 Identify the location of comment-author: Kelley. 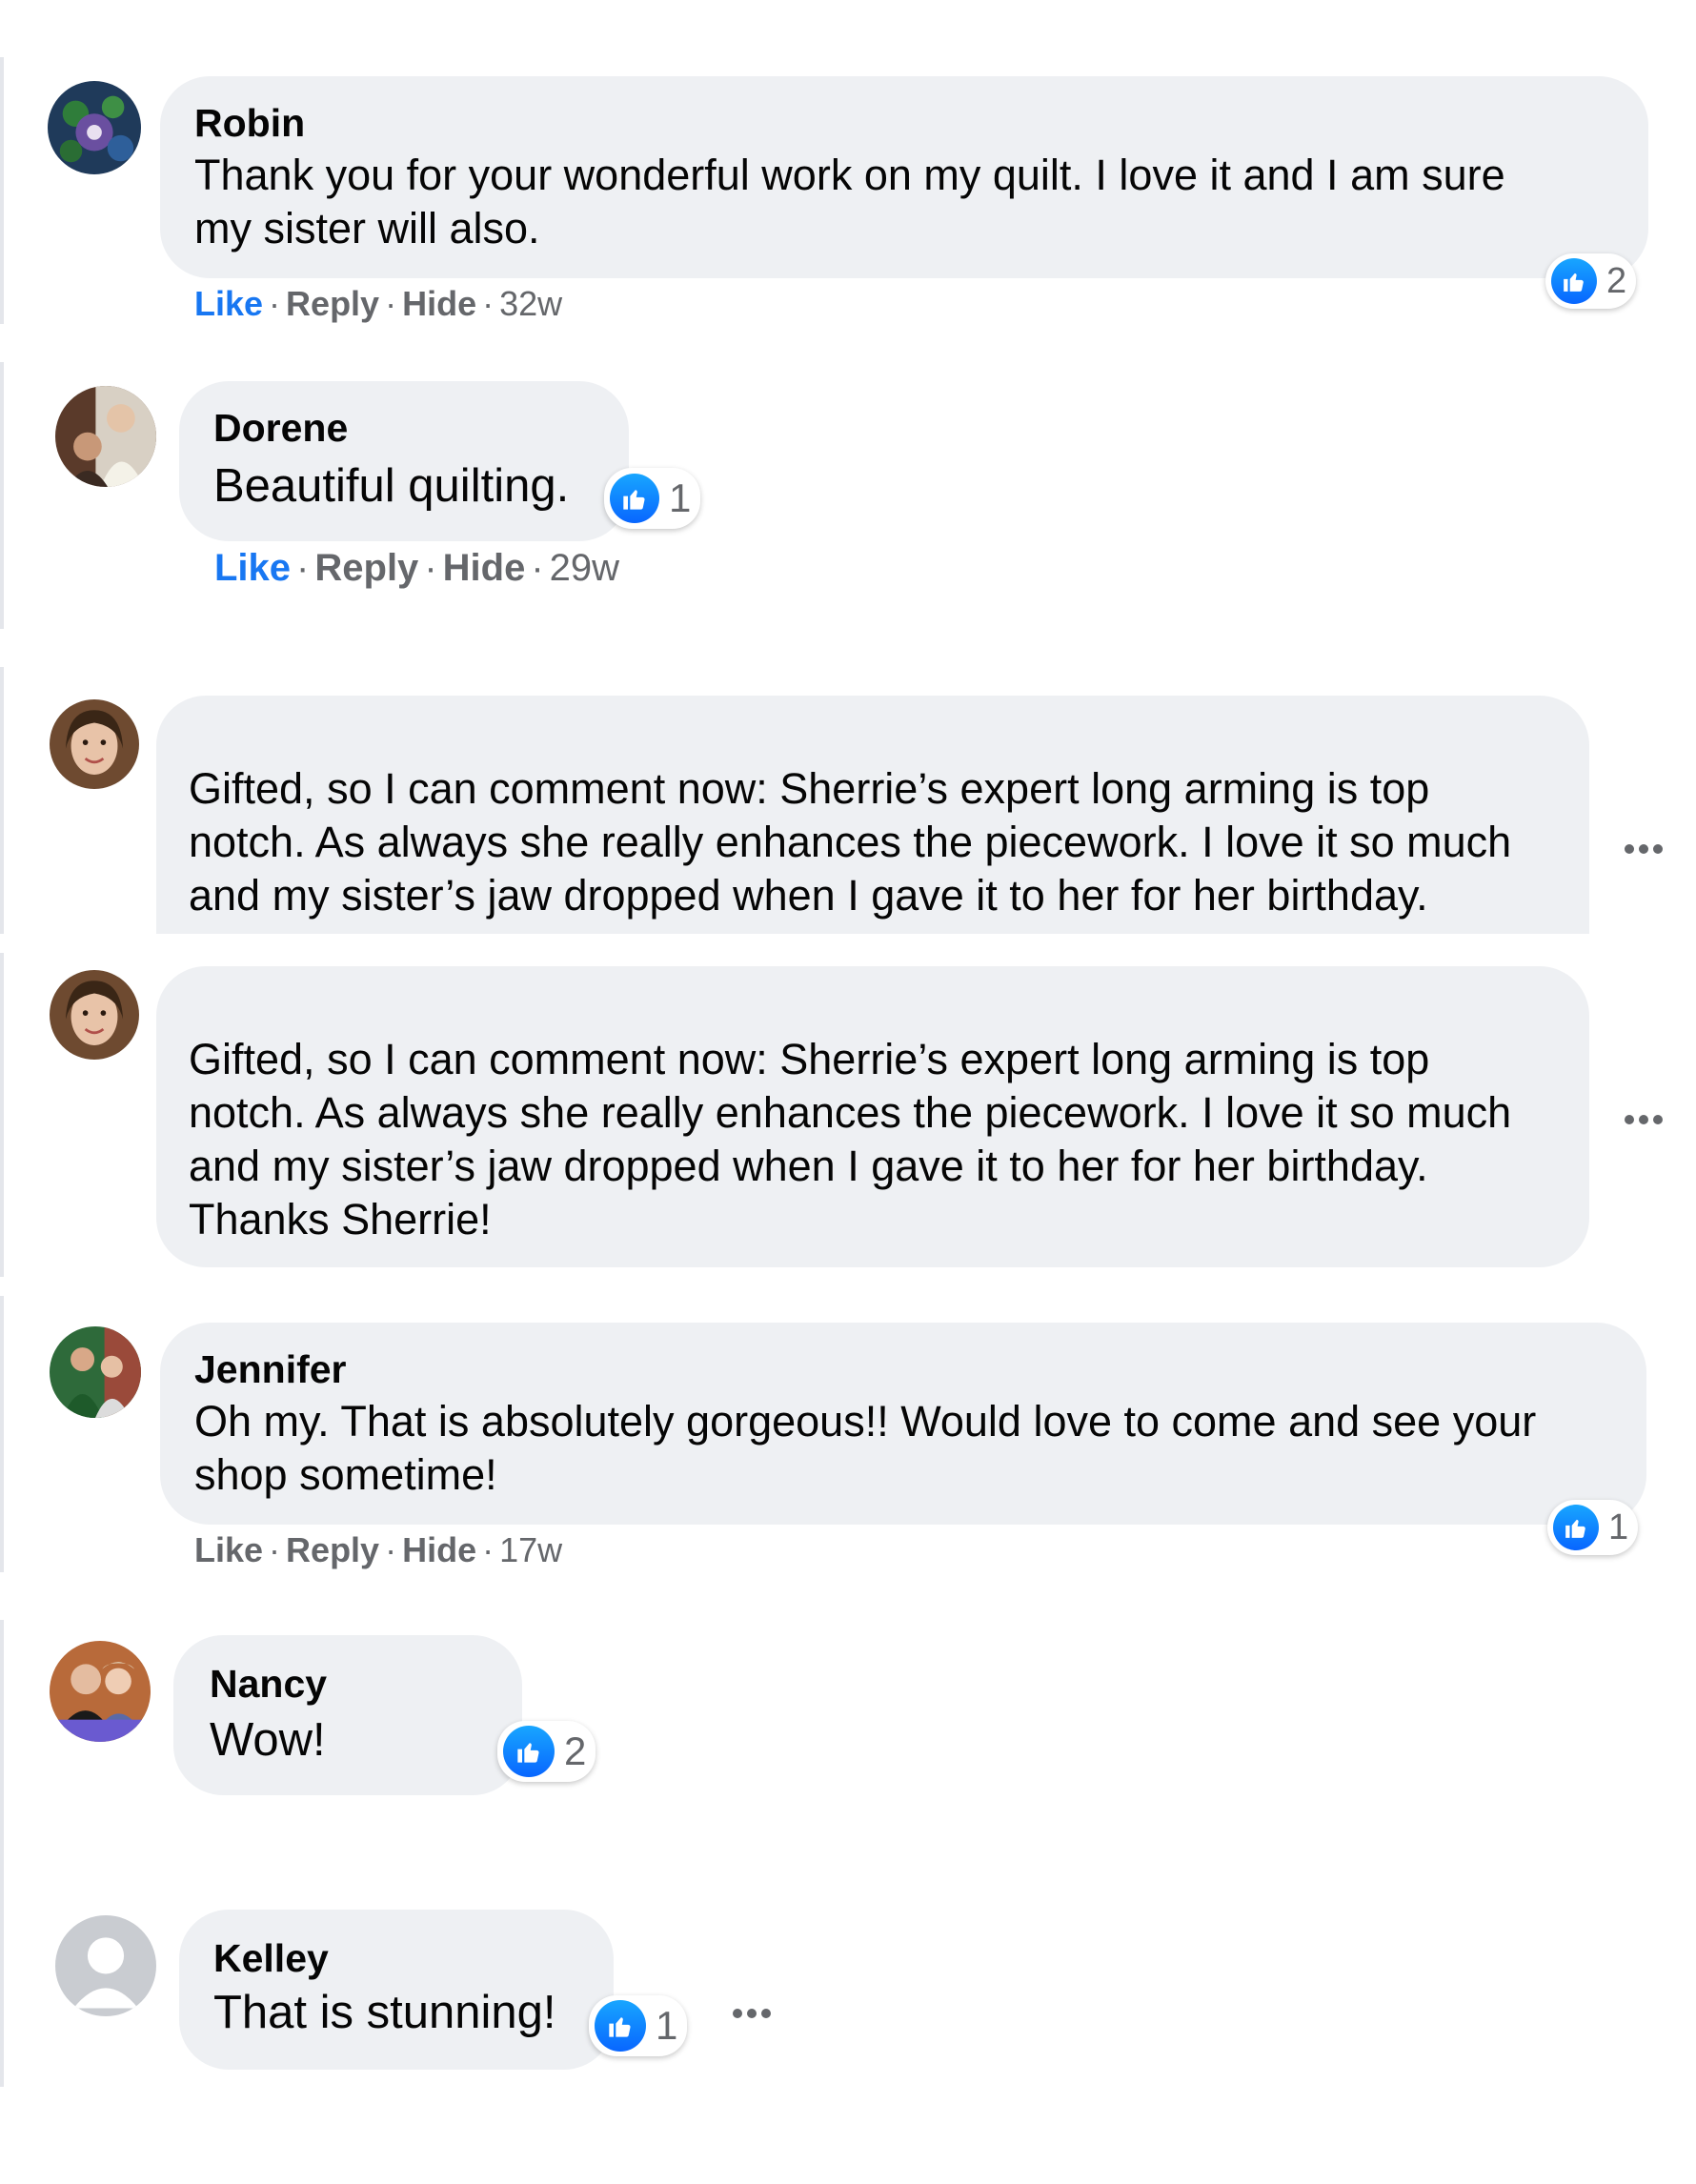
(271, 1958).